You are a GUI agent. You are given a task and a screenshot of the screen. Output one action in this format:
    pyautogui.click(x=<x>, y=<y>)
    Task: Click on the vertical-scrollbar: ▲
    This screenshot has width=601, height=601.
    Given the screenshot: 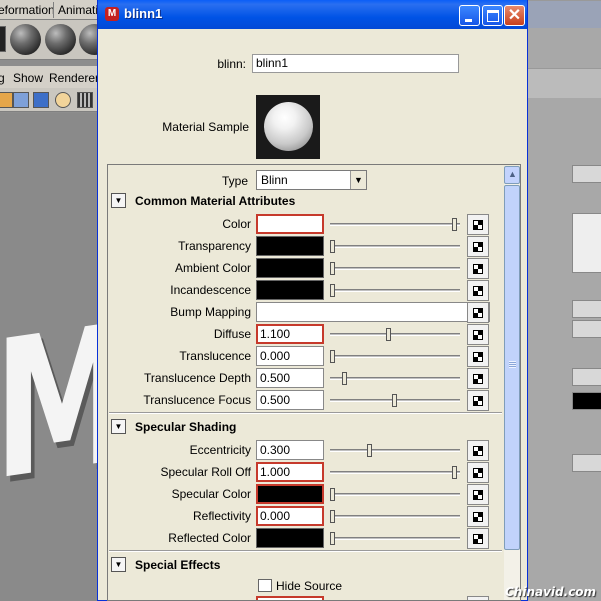 What is the action you would take?
    pyautogui.click(x=512, y=383)
    